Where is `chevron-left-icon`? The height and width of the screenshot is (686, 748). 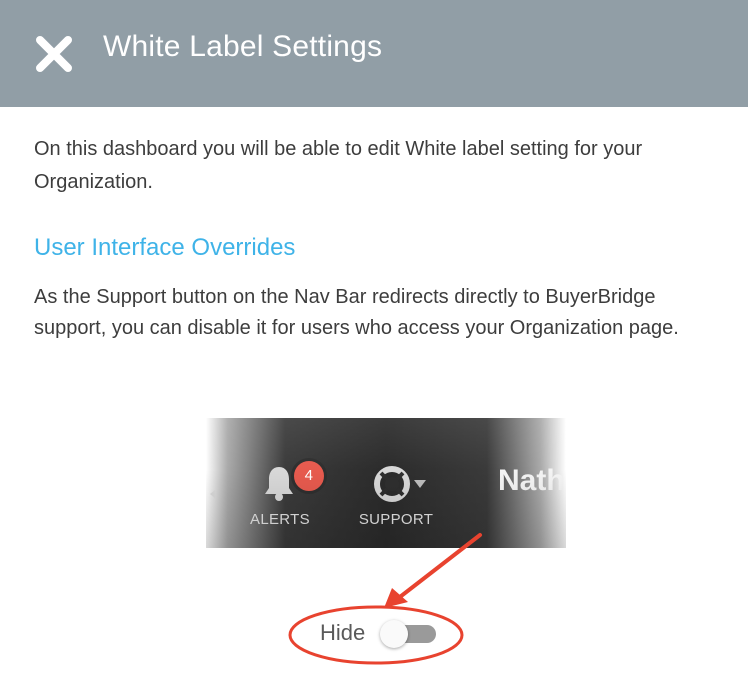 chevron-left-icon is located at coordinates (213, 494).